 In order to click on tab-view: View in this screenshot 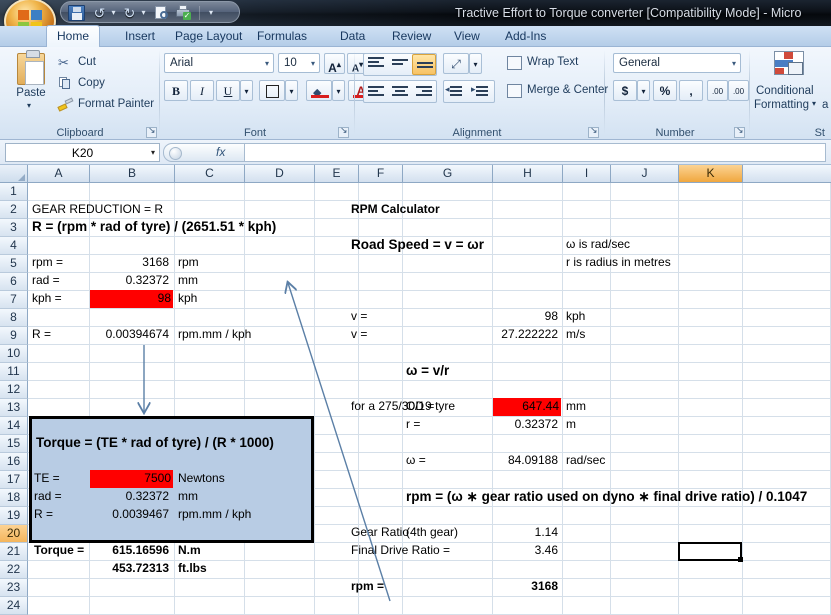, I will do `click(467, 36)`.